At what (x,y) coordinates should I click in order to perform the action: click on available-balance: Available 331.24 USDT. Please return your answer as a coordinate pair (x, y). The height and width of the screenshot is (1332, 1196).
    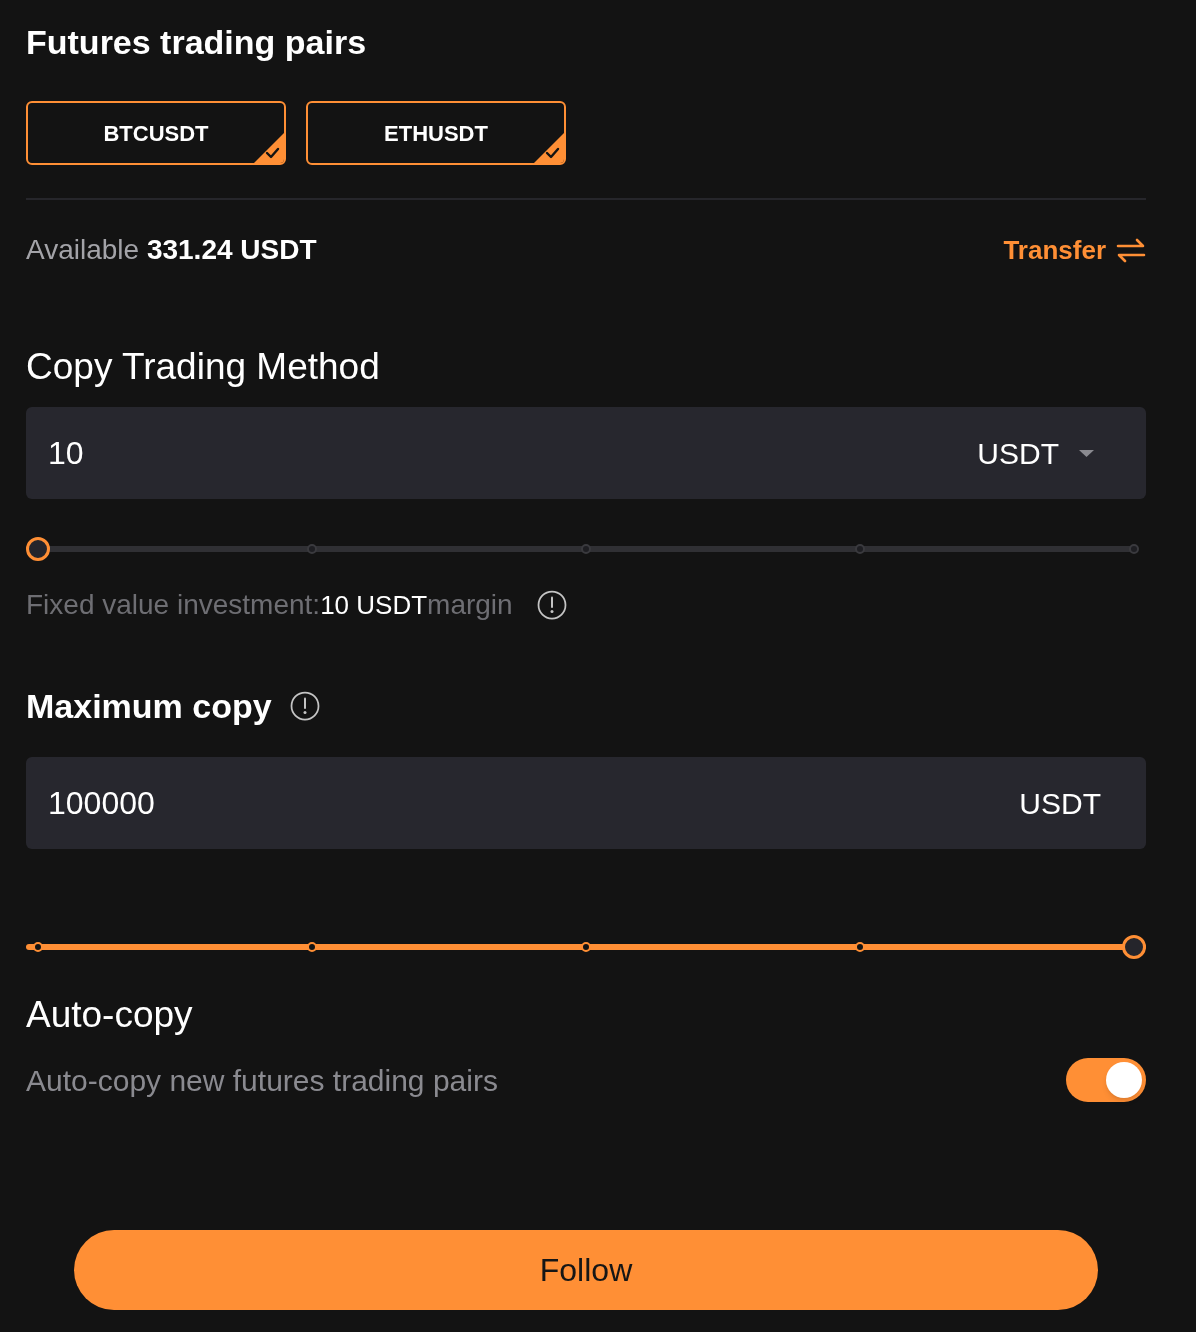
    Looking at the image, I should click on (171, 250).